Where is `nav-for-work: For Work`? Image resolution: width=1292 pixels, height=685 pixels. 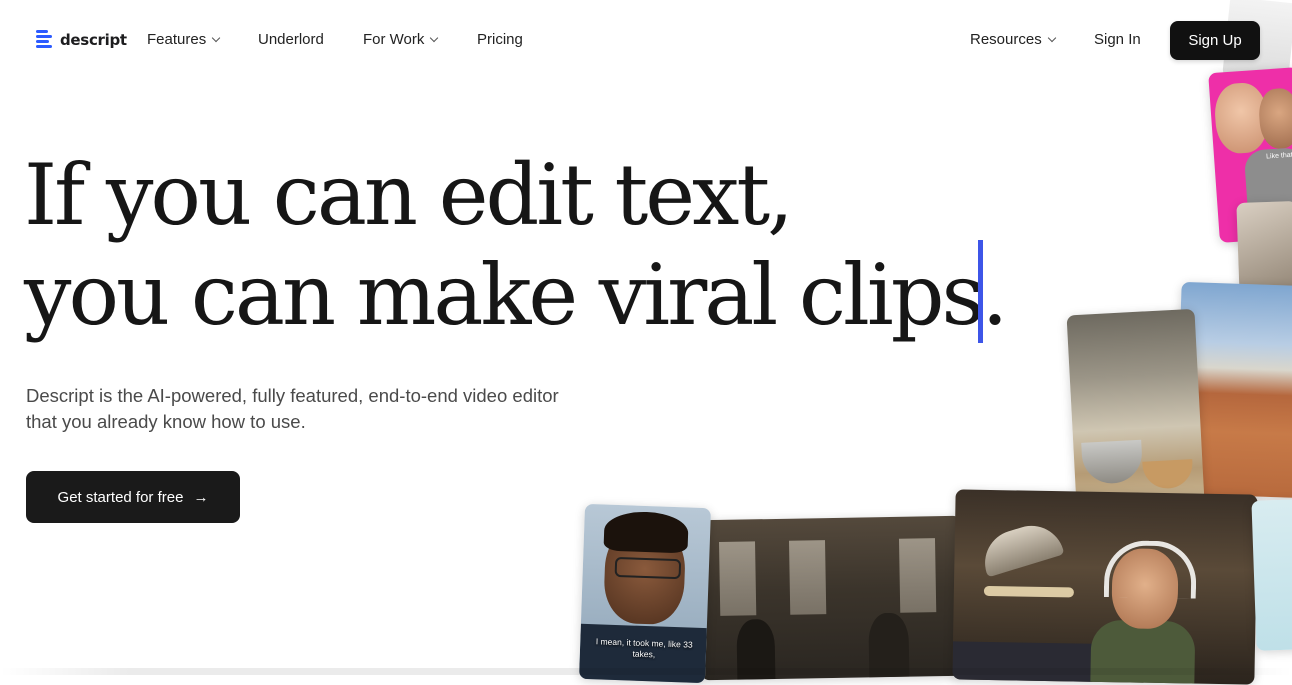 nav-for-work: For Work is located at coordinates (401, 39).